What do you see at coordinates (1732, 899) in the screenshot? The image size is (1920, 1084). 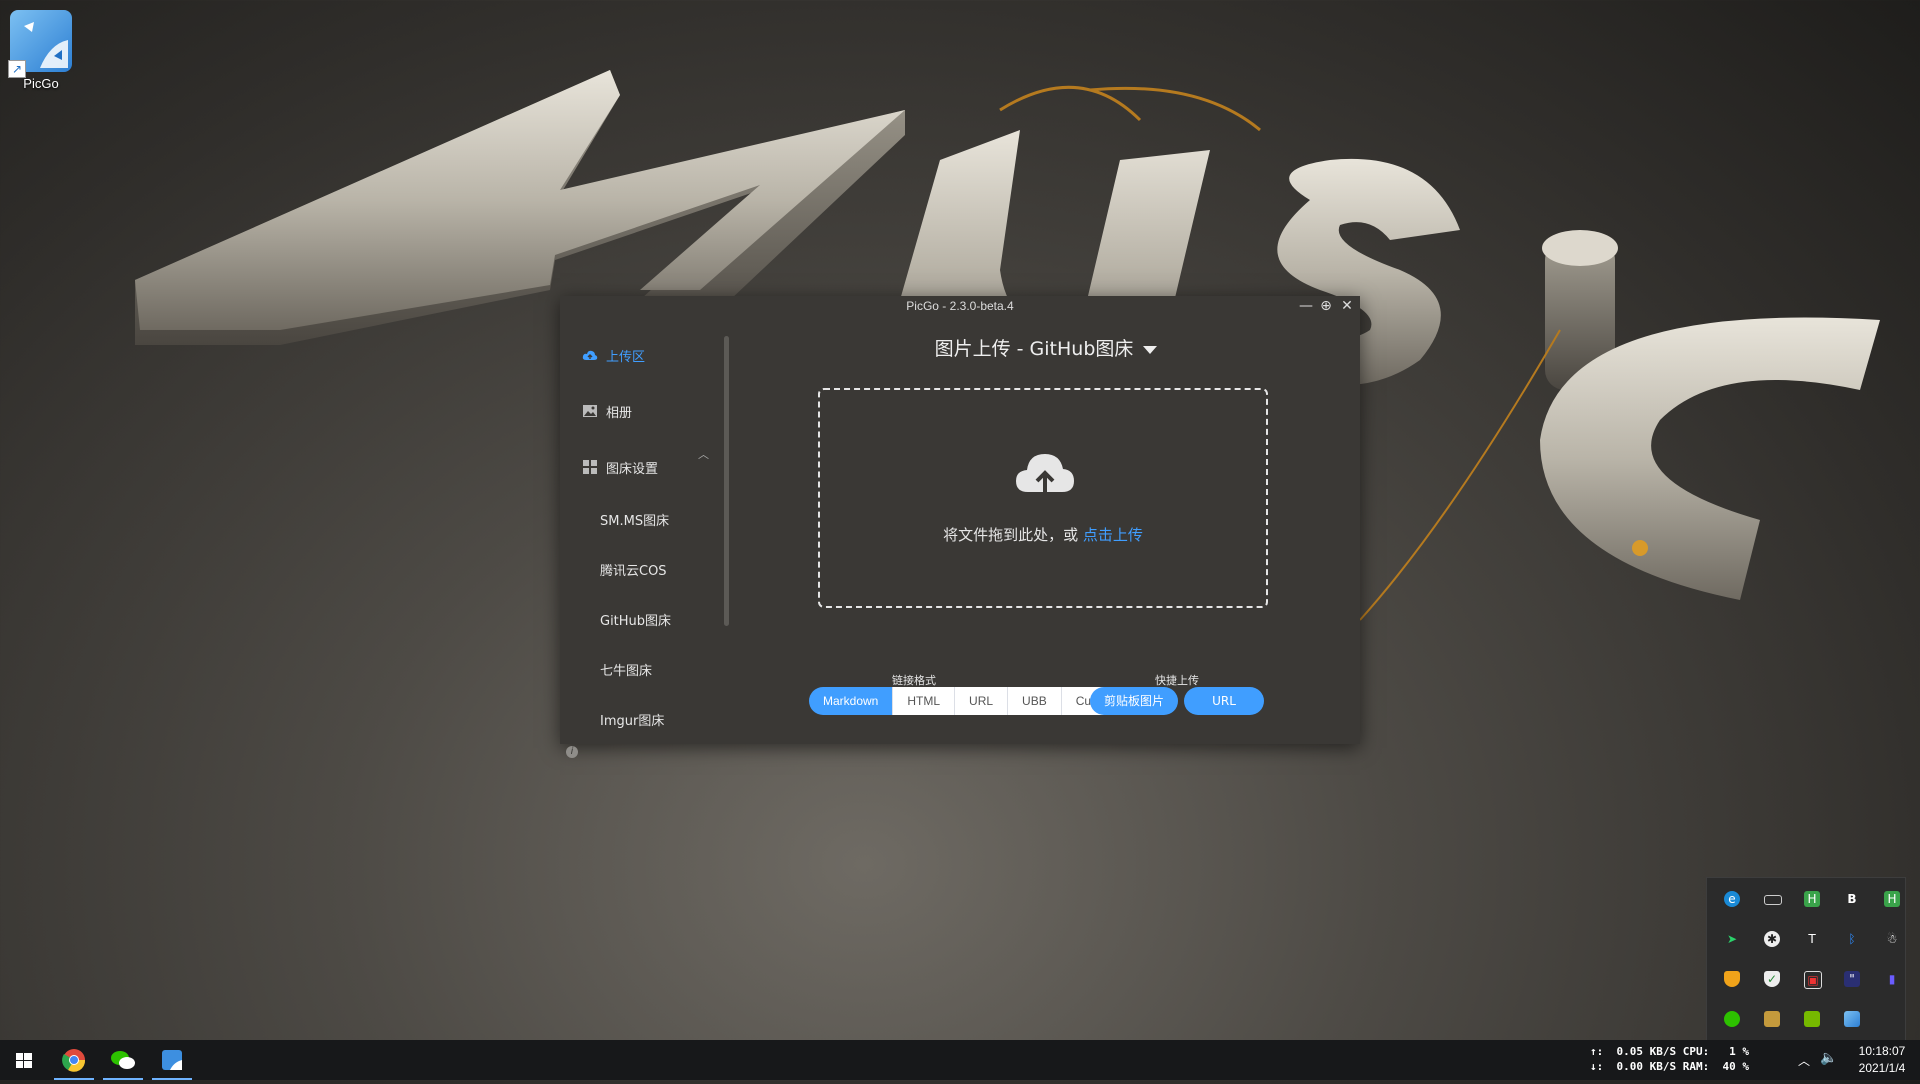 I see `edge-icon: e` at bounding box center [1732, 899].